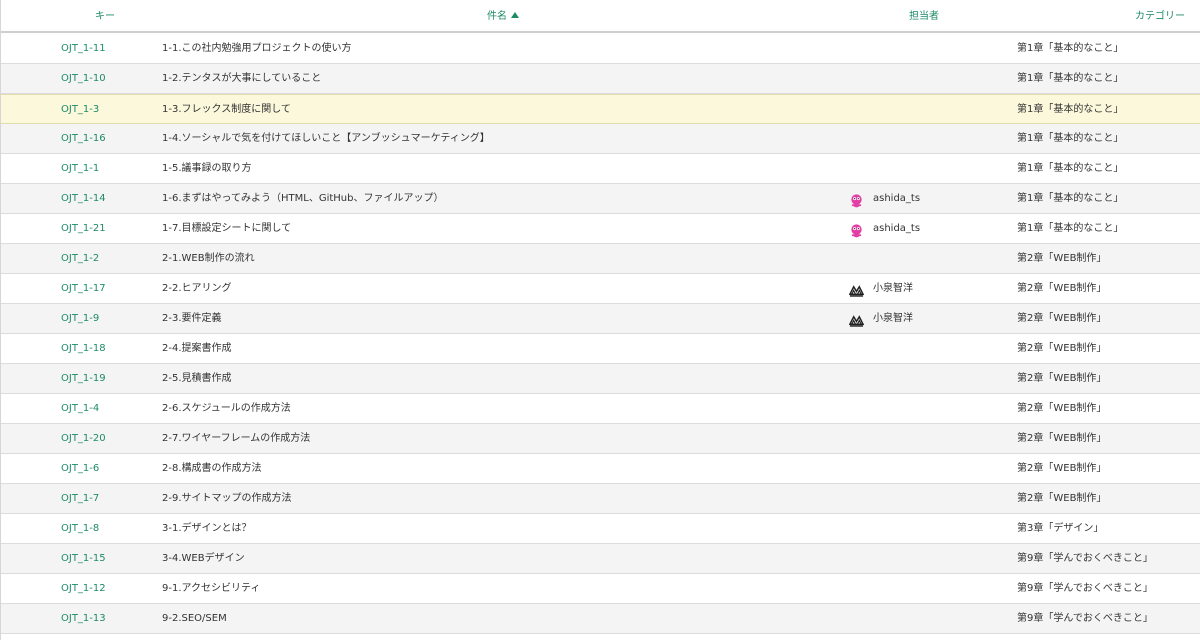  Describe the element at coordinates (492, 198) in the screenshot. I see `issue-summary: 1-6.まずはやってみよう（HTML、GitHub、ファイルアップ）` at that location.